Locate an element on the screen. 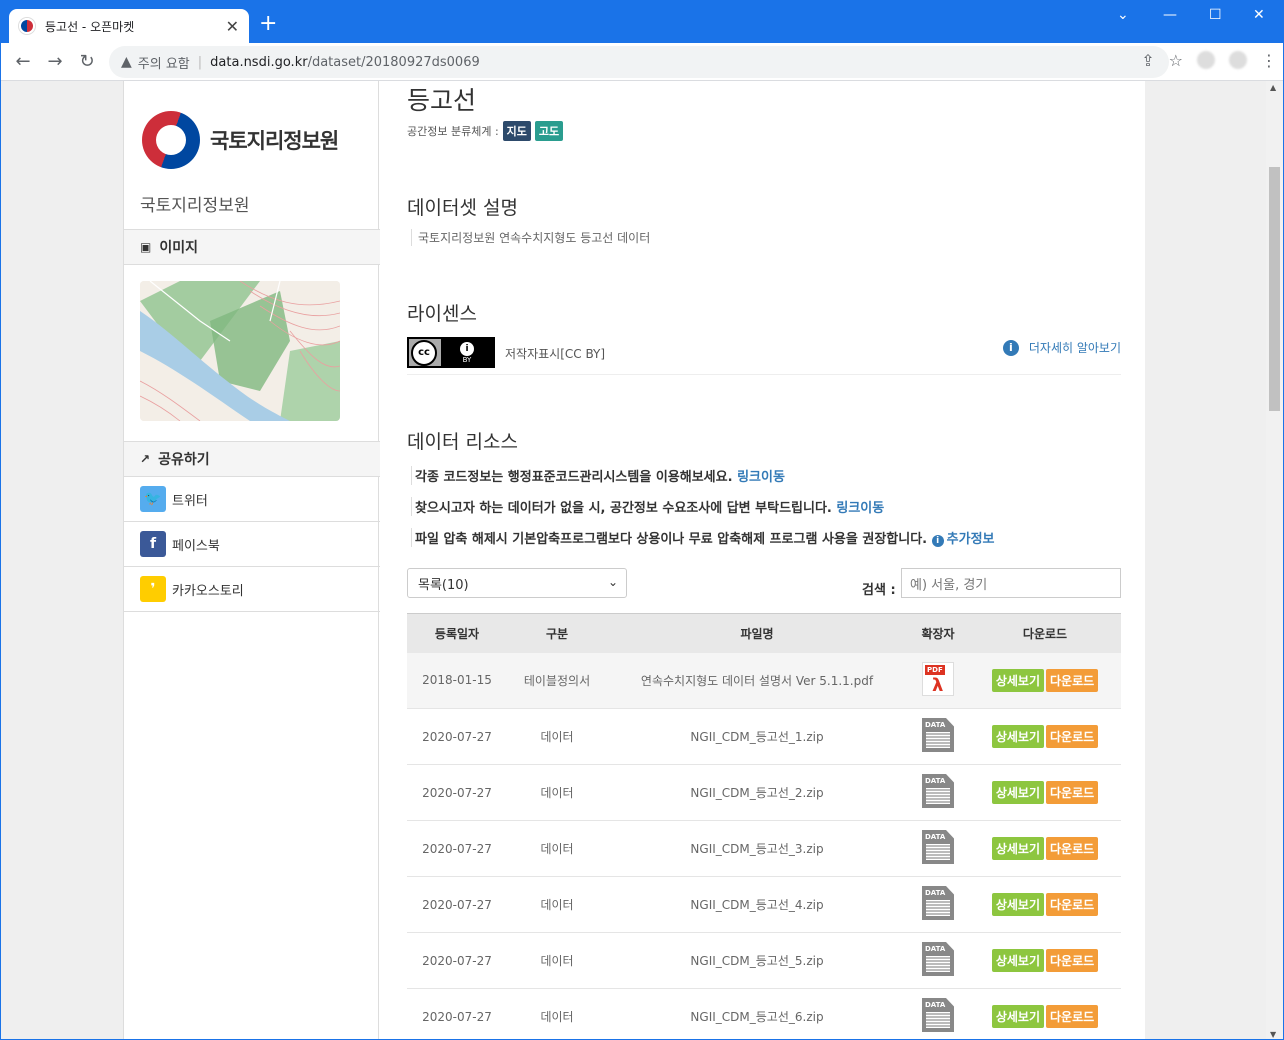 The width and height of the screenshot is (1284, 1040). license-more-link: i 더자세히 알아보기 is located at coordinates (1061, 347).